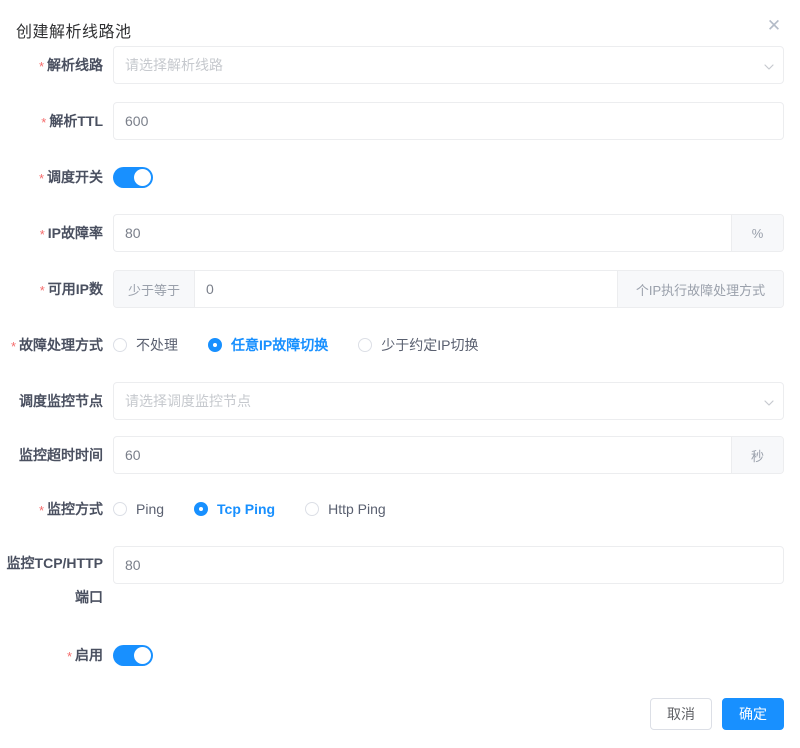 This screenshot has width=800, height=748. Describe the element at coordinates (418, 345) in the screenshot. I see `radio-failure-handling-2: 少于约定IP切换` at that location.